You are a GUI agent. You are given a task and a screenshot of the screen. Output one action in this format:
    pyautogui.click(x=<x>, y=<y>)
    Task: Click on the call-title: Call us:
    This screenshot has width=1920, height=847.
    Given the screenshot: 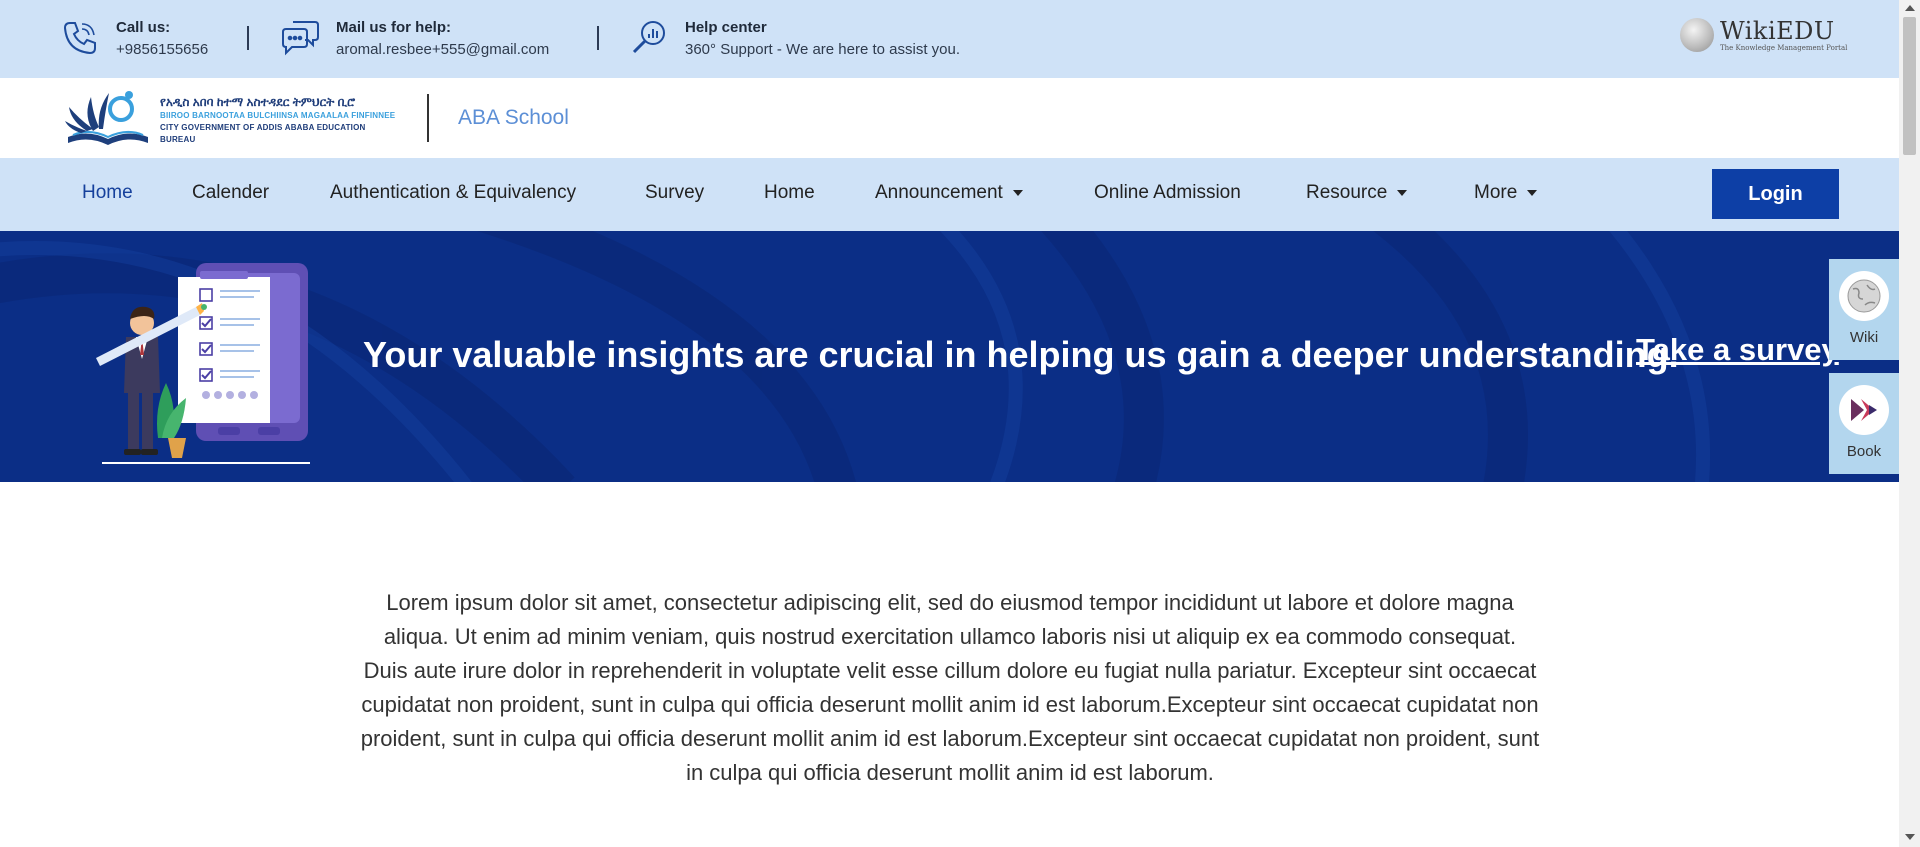 What is the action you would take?
    pyautogui.click(x=143, y=27)
    